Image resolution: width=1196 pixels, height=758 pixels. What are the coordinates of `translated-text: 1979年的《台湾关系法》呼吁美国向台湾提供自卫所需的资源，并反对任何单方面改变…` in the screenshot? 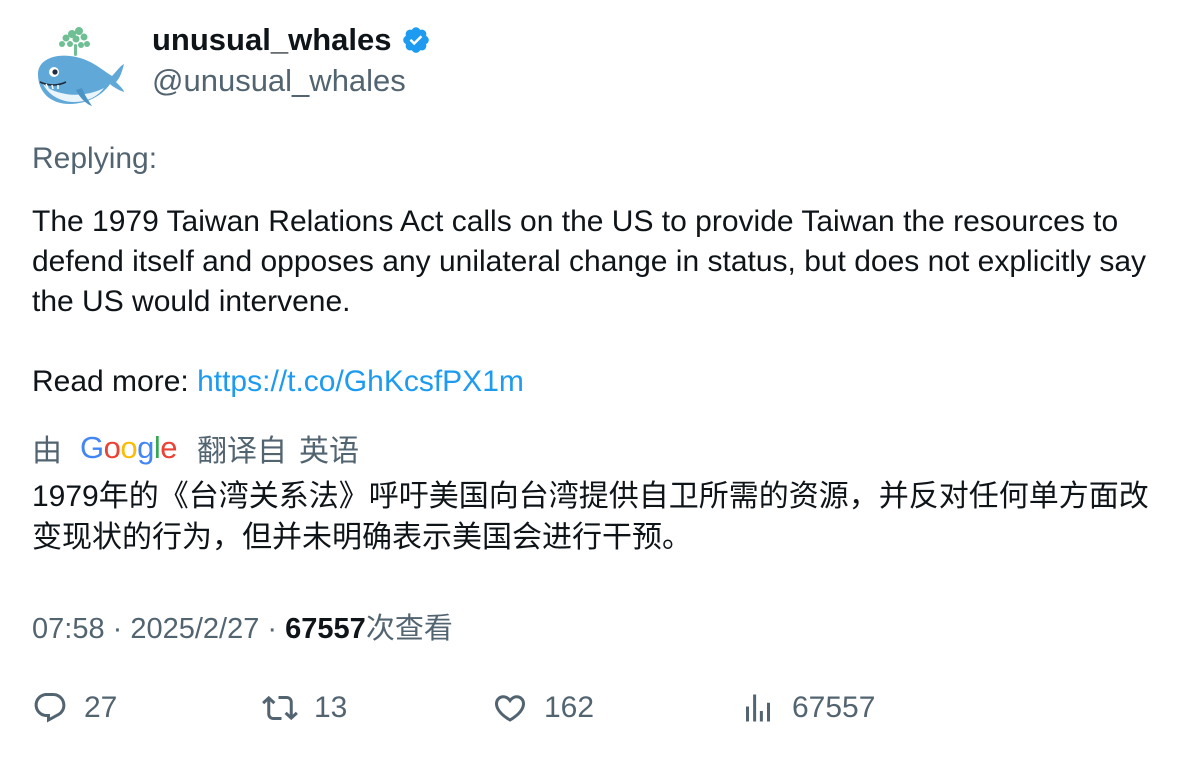 It's located at (590, 517).